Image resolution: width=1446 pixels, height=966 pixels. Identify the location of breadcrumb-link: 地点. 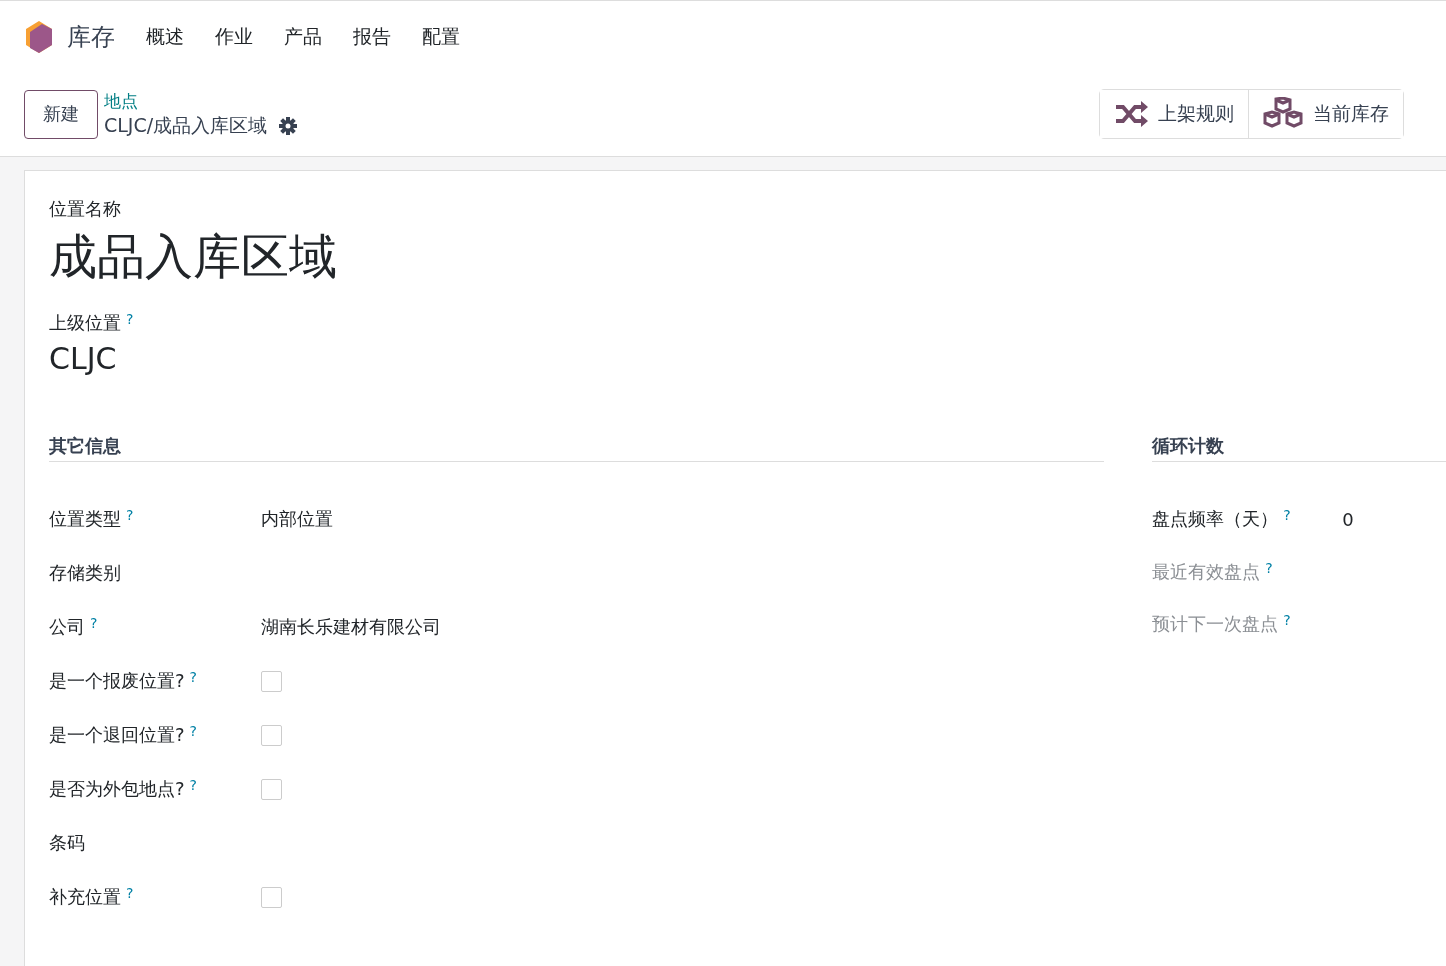
(201, 101).